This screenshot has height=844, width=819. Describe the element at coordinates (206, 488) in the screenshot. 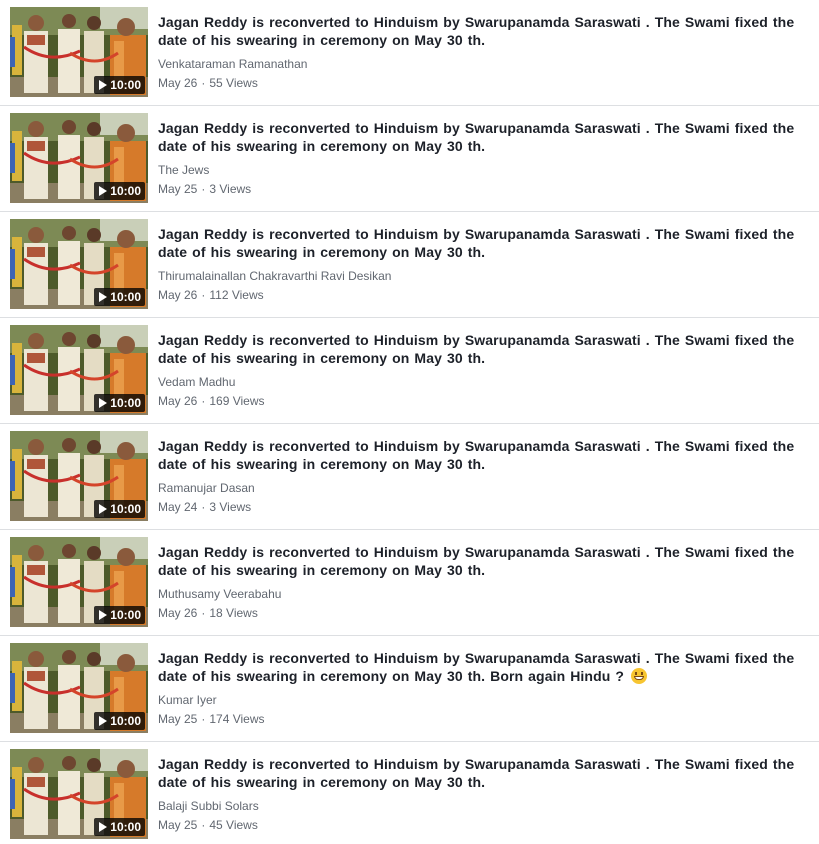

I see `video-author: Ramanujar Dasan` at that location.